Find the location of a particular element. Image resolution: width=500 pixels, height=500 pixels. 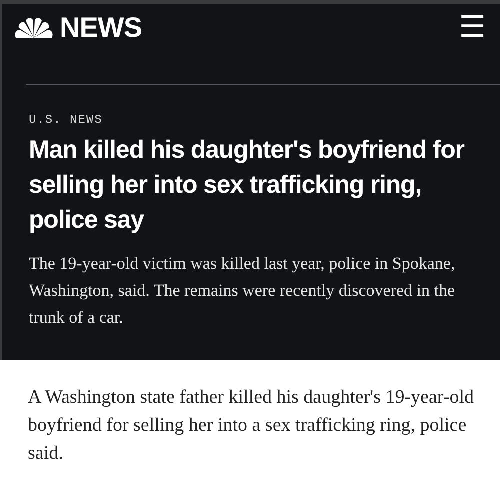

logo-link: NEWS is located at coordinates (78, 28).